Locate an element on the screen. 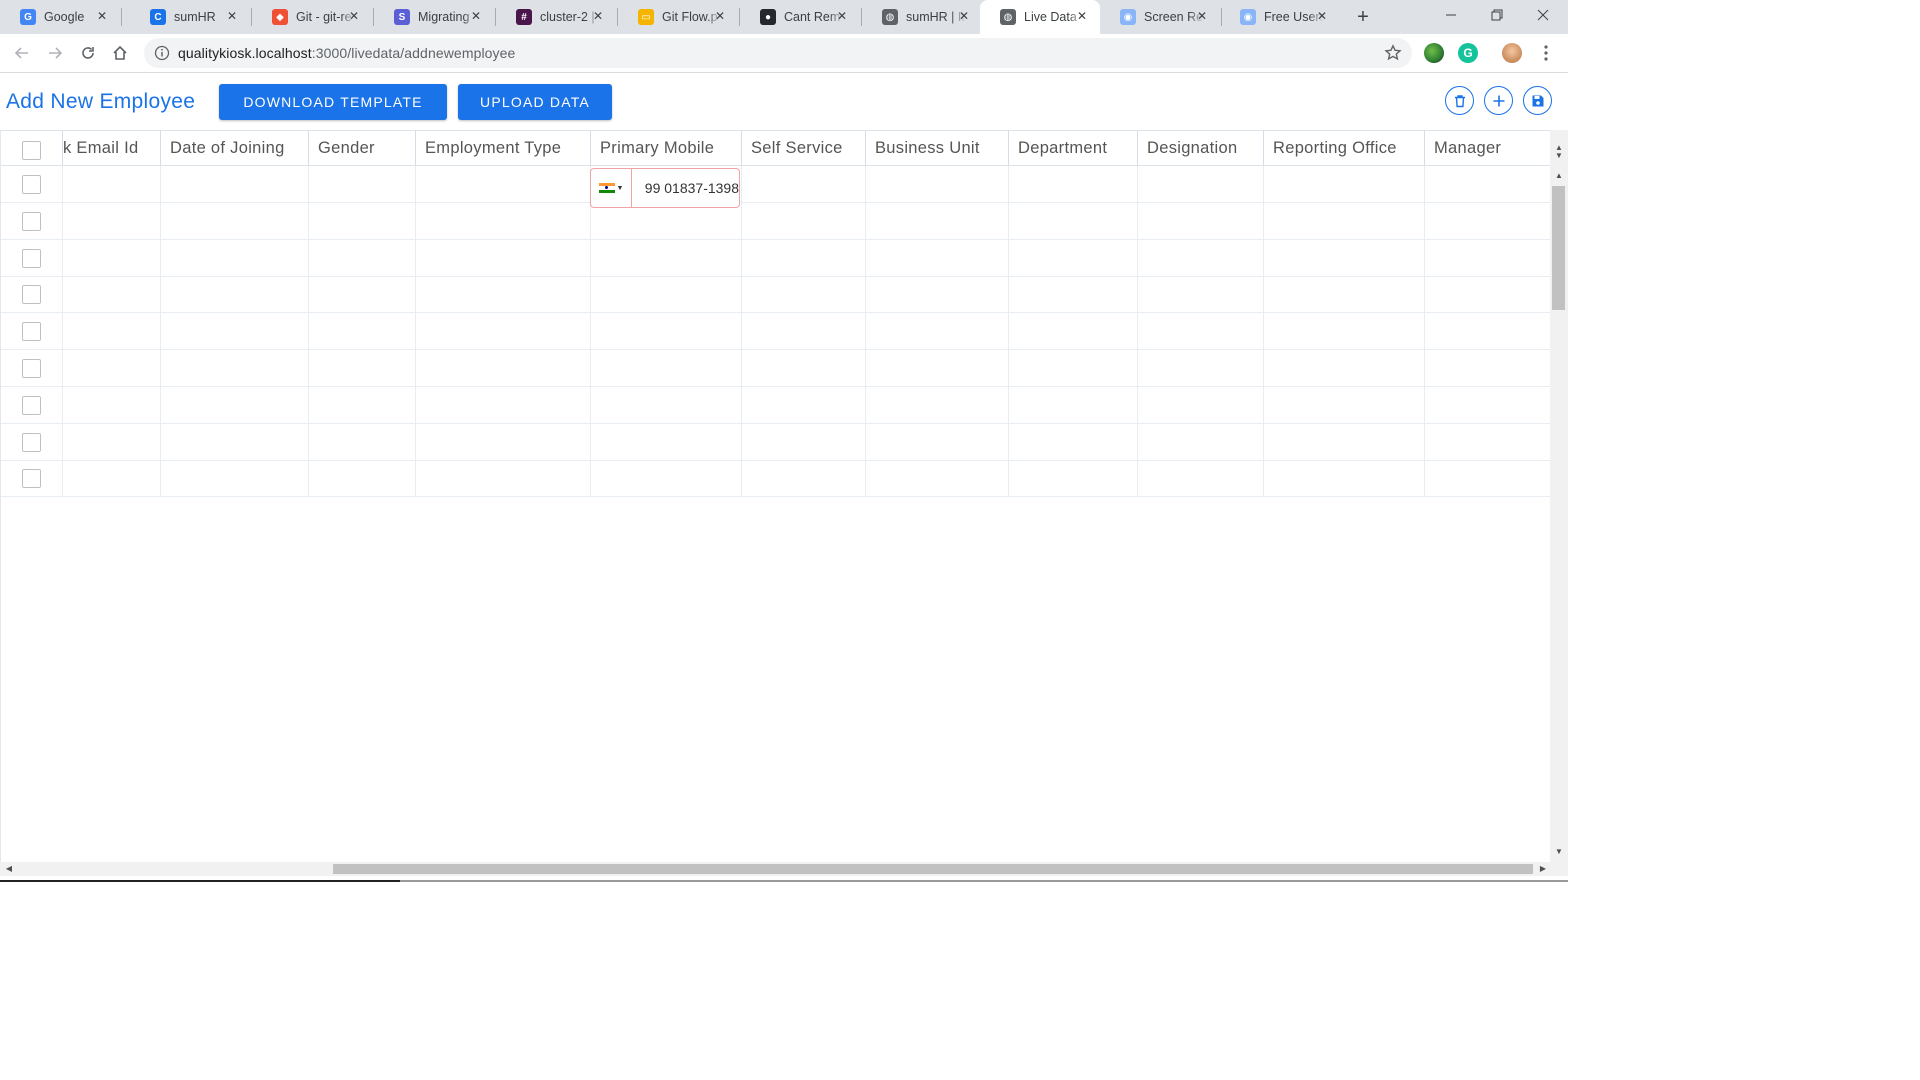  vertical-scrollbar: ▲ ▼ ▲ ▼ is located at coordinates (1559, 496).